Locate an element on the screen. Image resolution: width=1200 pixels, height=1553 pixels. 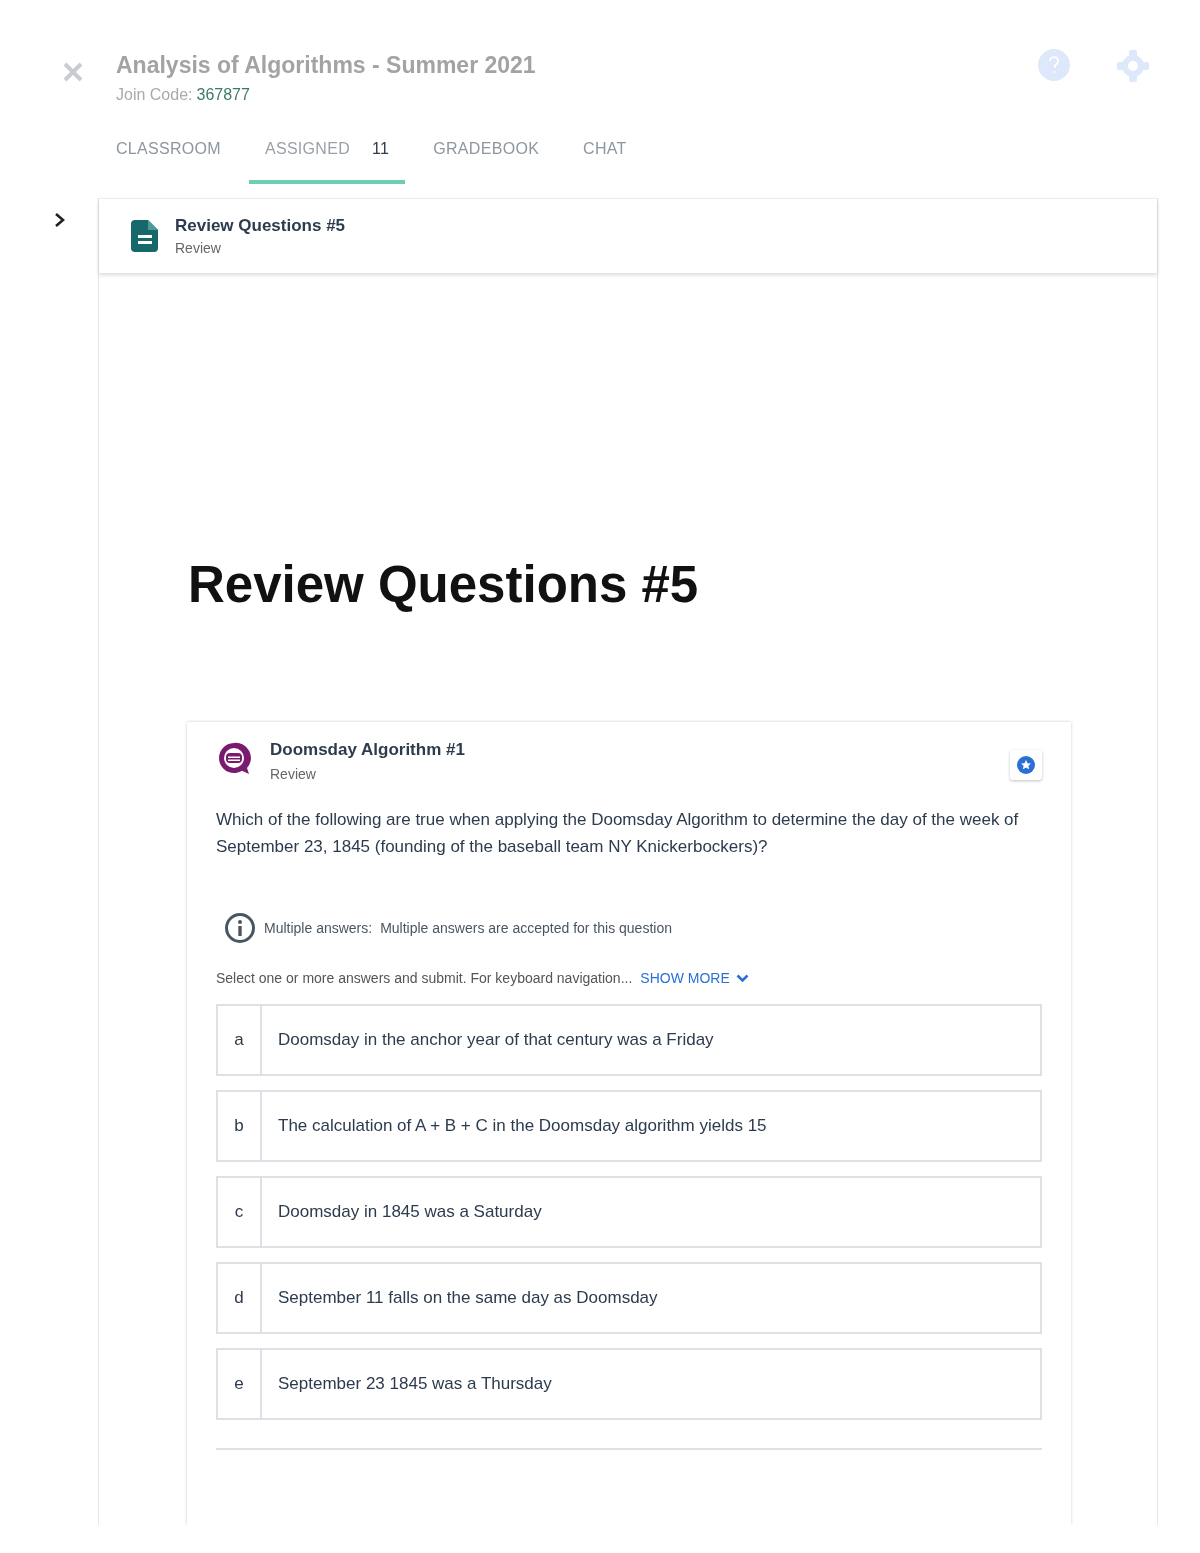
answer-option: e September 23 1845 was a Thursday is located at coordinates (629, 1384).